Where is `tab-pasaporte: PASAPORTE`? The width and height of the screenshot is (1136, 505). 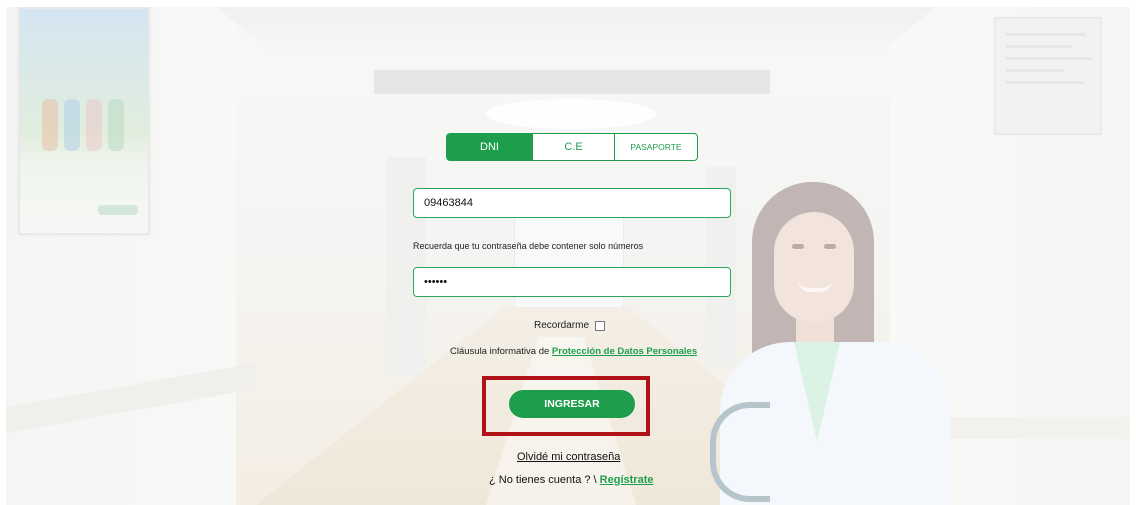 tab-pasaporte: PASAPORTE is located at coordinates (655, 147).